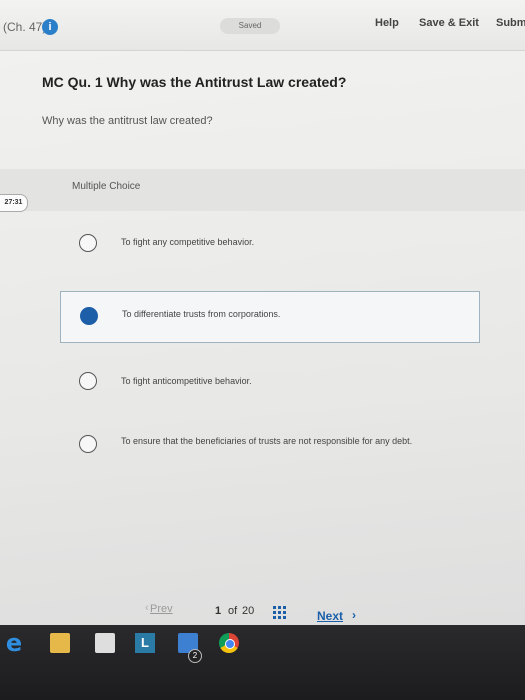 This screenshot has width=525, height=700. Describe the element at coordinates (270, 243) in the screenshot. I see `answer-option-1: To fight any competitive behavior.` at that location.